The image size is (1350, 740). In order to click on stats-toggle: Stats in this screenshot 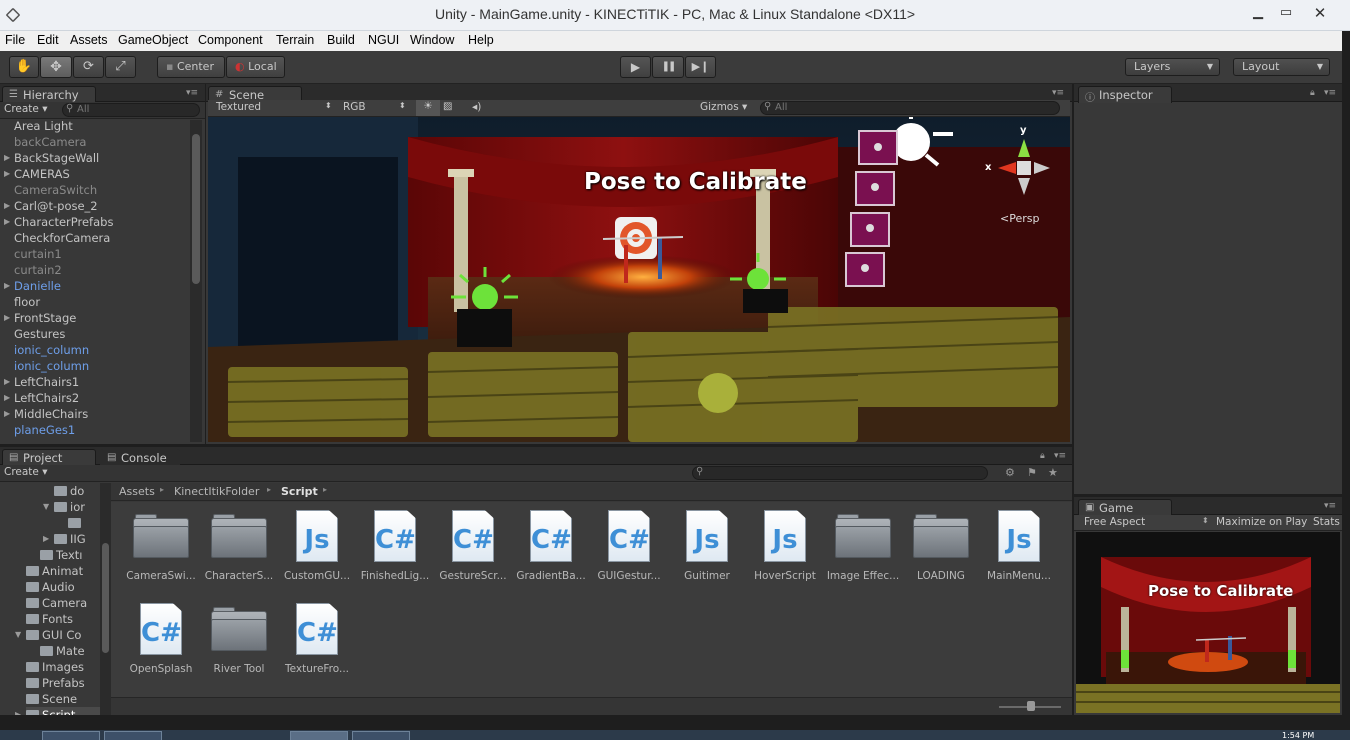, I will do `click(1326, 522)`.